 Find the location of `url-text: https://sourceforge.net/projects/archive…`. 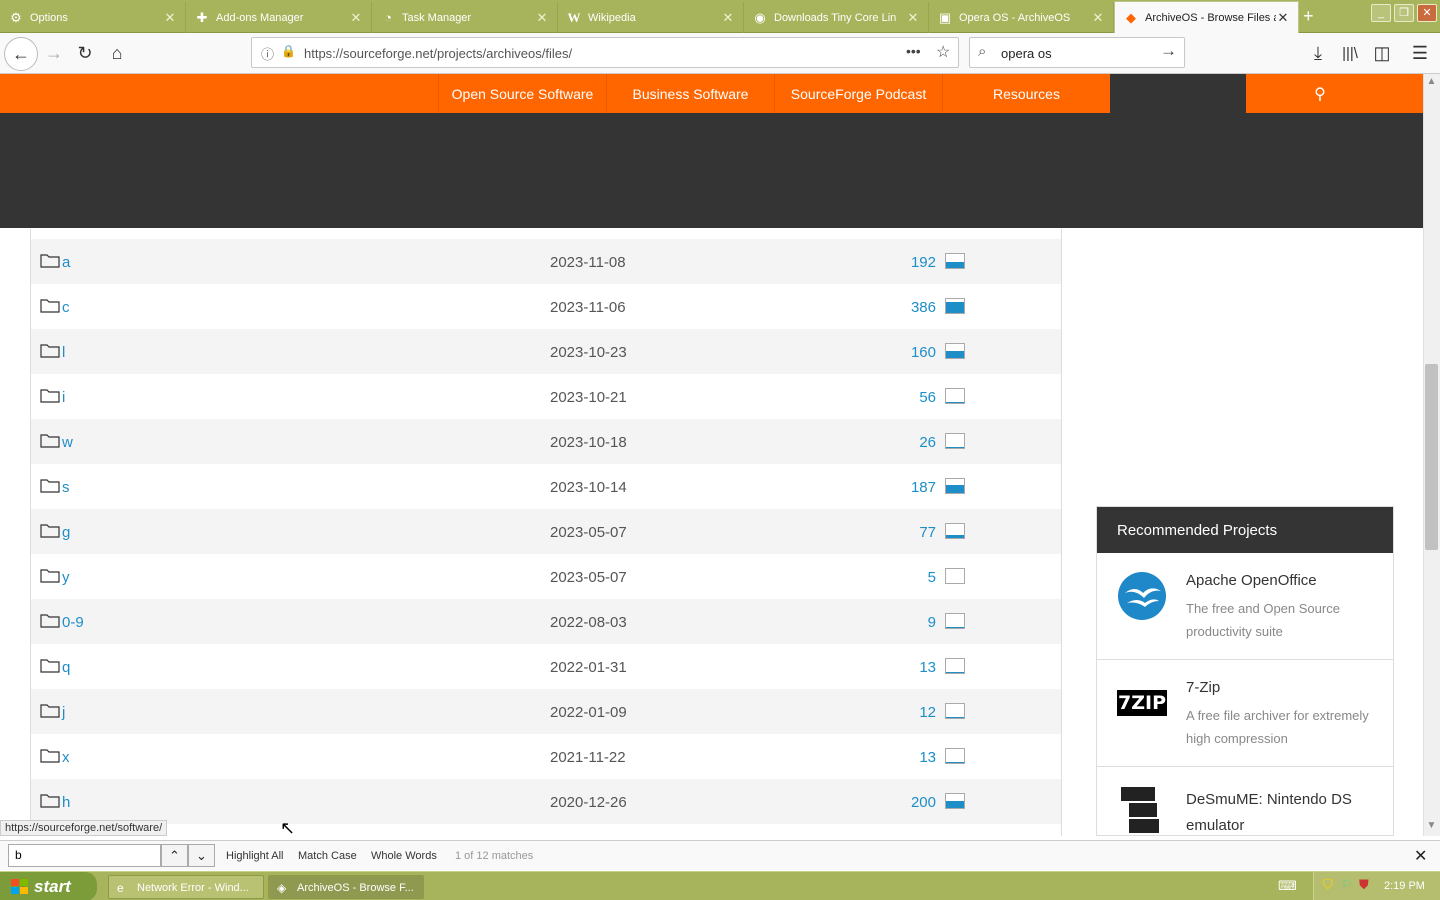

url-text: https://sourceforge.net/projects/archive… is located at coordinates (438, 53).